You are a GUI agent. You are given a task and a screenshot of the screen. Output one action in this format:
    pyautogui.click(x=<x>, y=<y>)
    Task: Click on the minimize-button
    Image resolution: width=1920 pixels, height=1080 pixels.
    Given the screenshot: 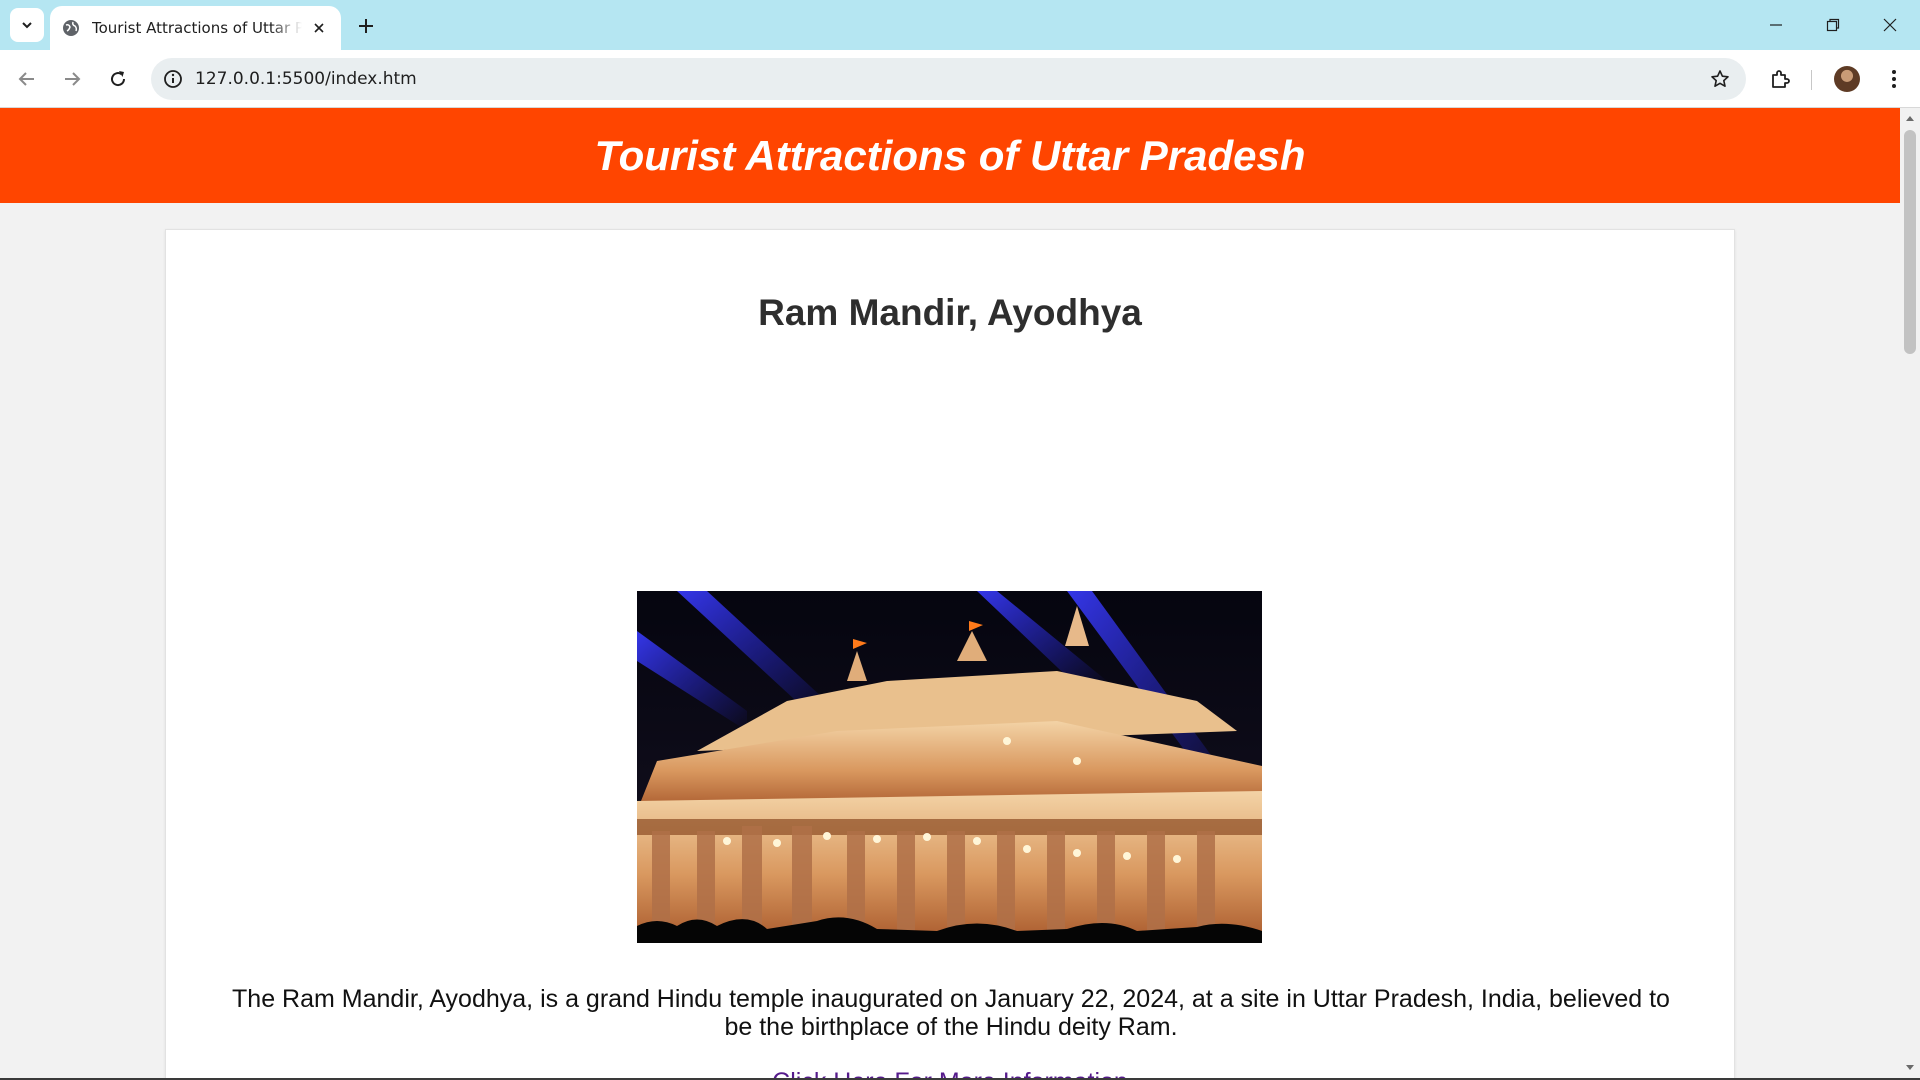 What is the action you would take?
    pyautogui.click(x=1776, y=25)
    